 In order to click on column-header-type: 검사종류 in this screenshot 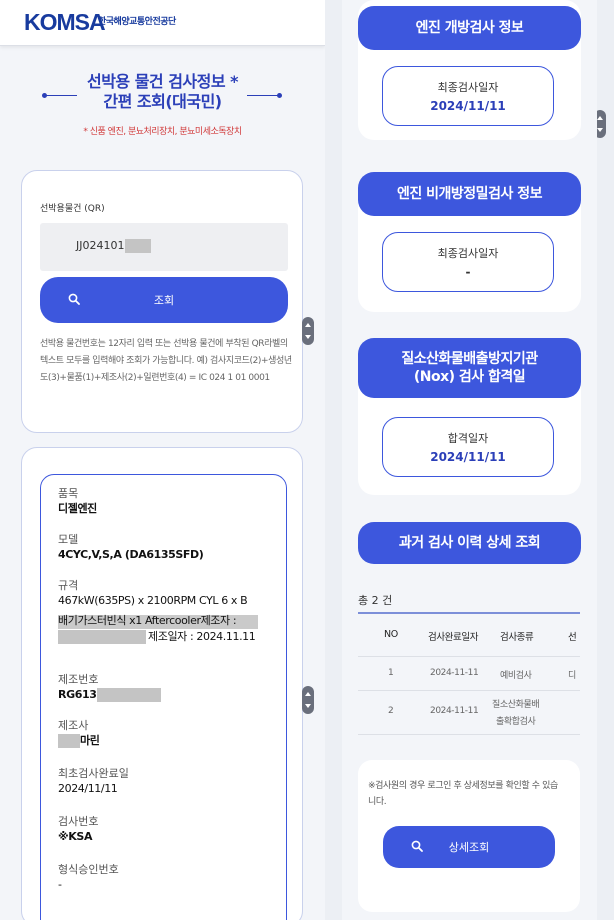, I will do `click(517, 637)`.